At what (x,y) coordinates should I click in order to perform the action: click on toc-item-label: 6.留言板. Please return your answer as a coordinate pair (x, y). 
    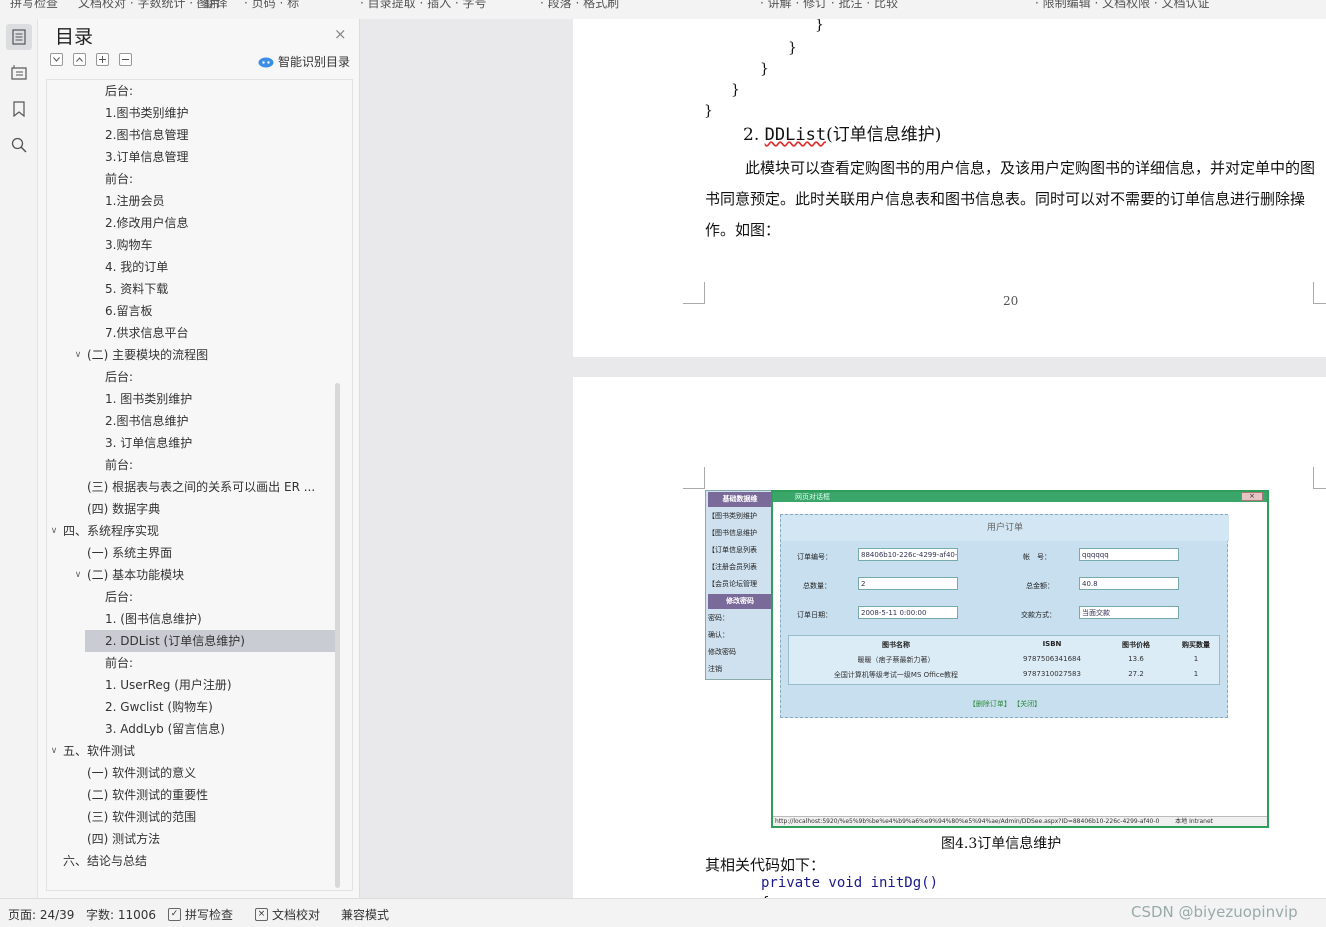
    Looking at the image, I should click on (129, 311).